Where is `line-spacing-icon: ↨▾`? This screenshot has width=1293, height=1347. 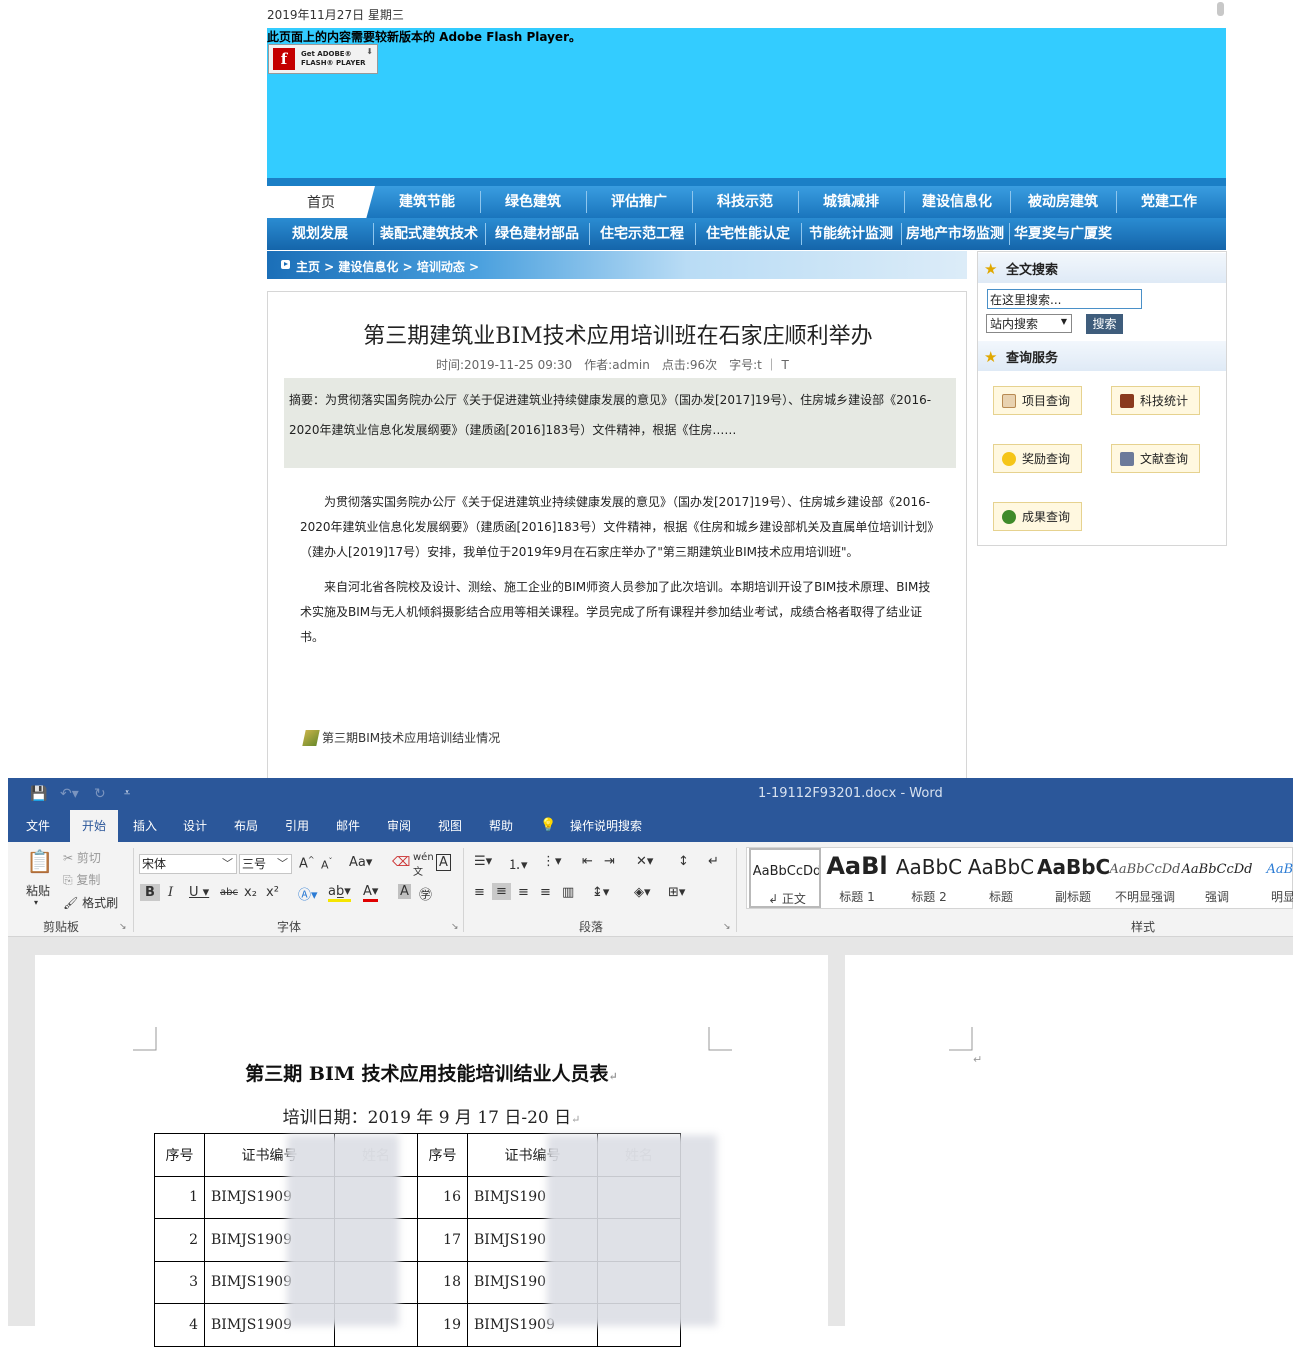
line-spacing-icon: ↨▾ is located at coordinates (600, 892).